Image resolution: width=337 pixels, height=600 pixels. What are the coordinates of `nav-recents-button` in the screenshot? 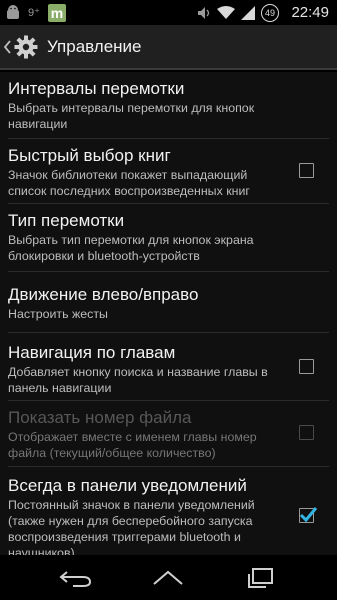 It's located at (261, 578).